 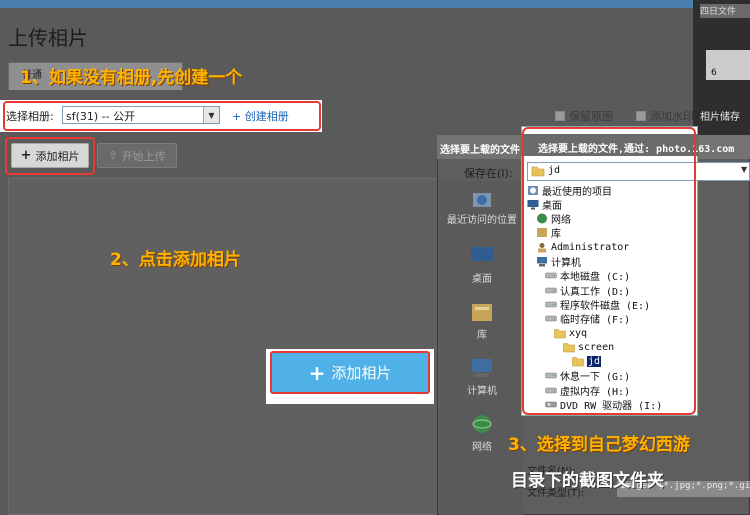 I want to click on right-strip-side-label: 相片储存, so click(x=720, y=117).